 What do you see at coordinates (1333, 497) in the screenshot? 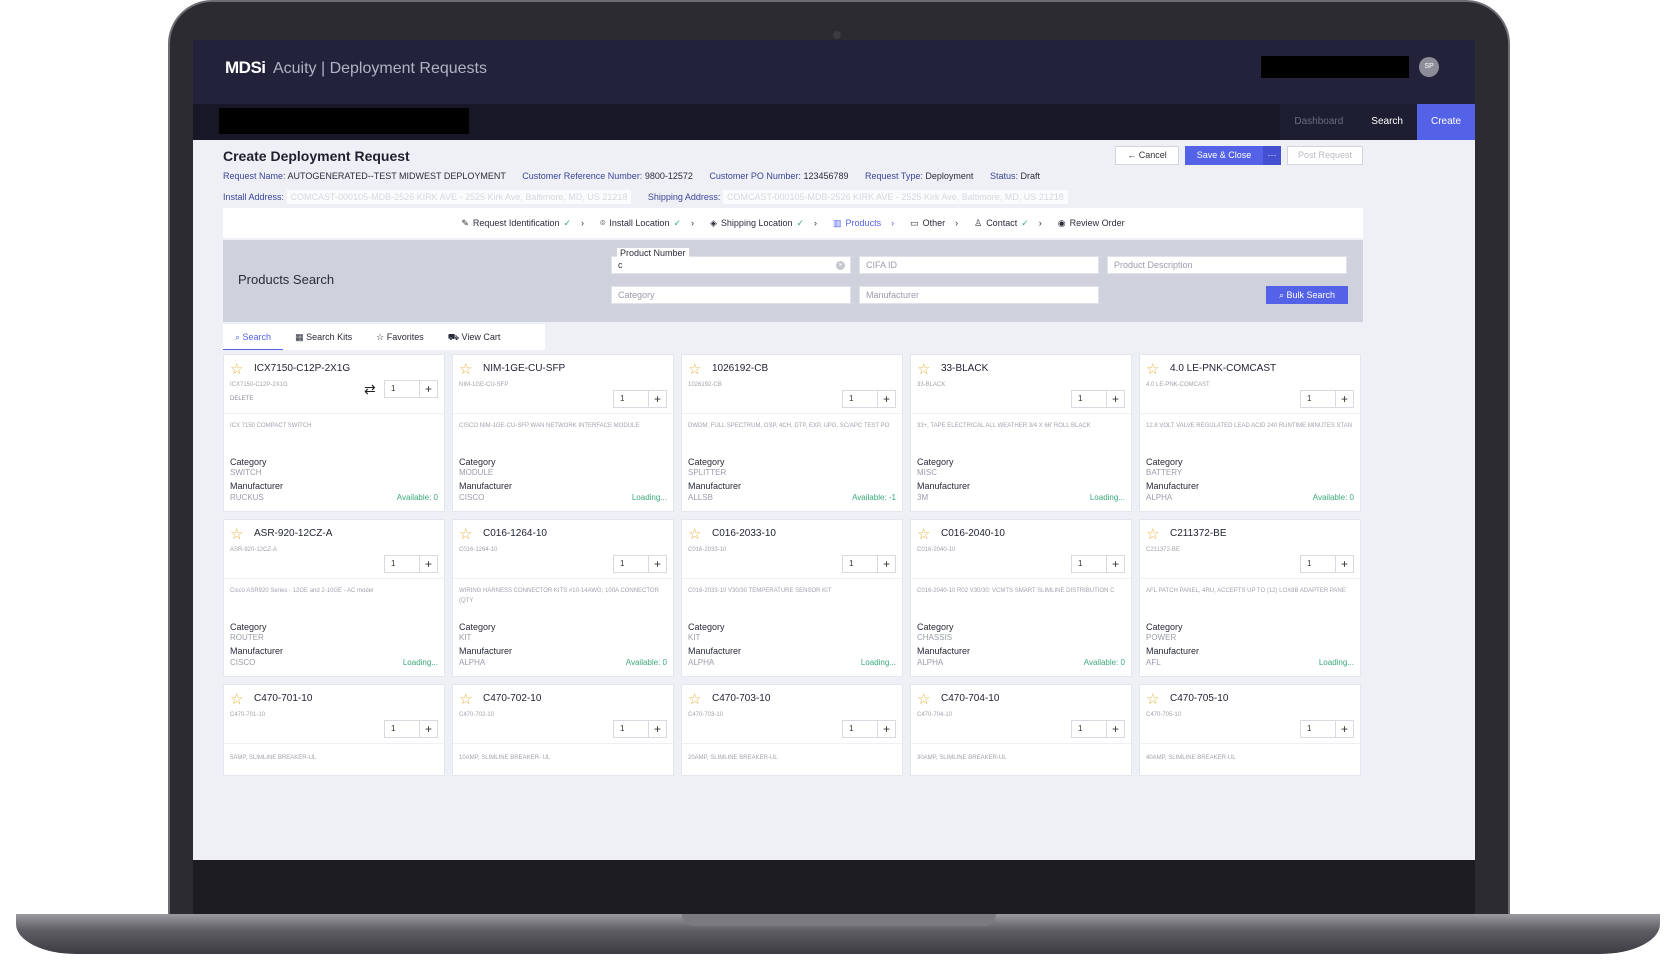
I see `availability: Available: 0` at bounding box center [1333, 497].